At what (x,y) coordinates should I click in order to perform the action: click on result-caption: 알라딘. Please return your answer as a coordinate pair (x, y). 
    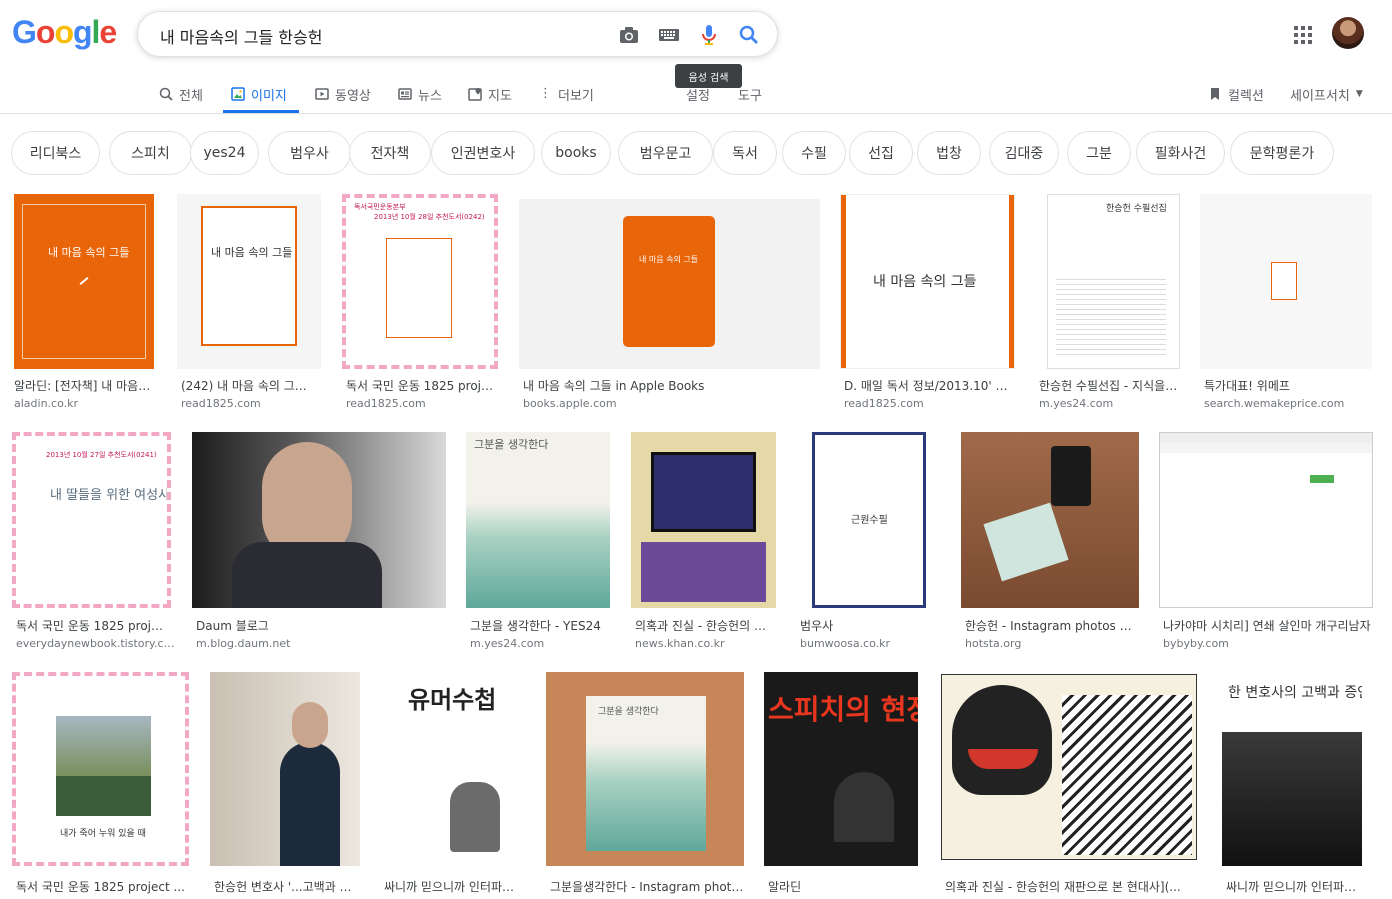
    Looking at the image, I should click on (843, 886).